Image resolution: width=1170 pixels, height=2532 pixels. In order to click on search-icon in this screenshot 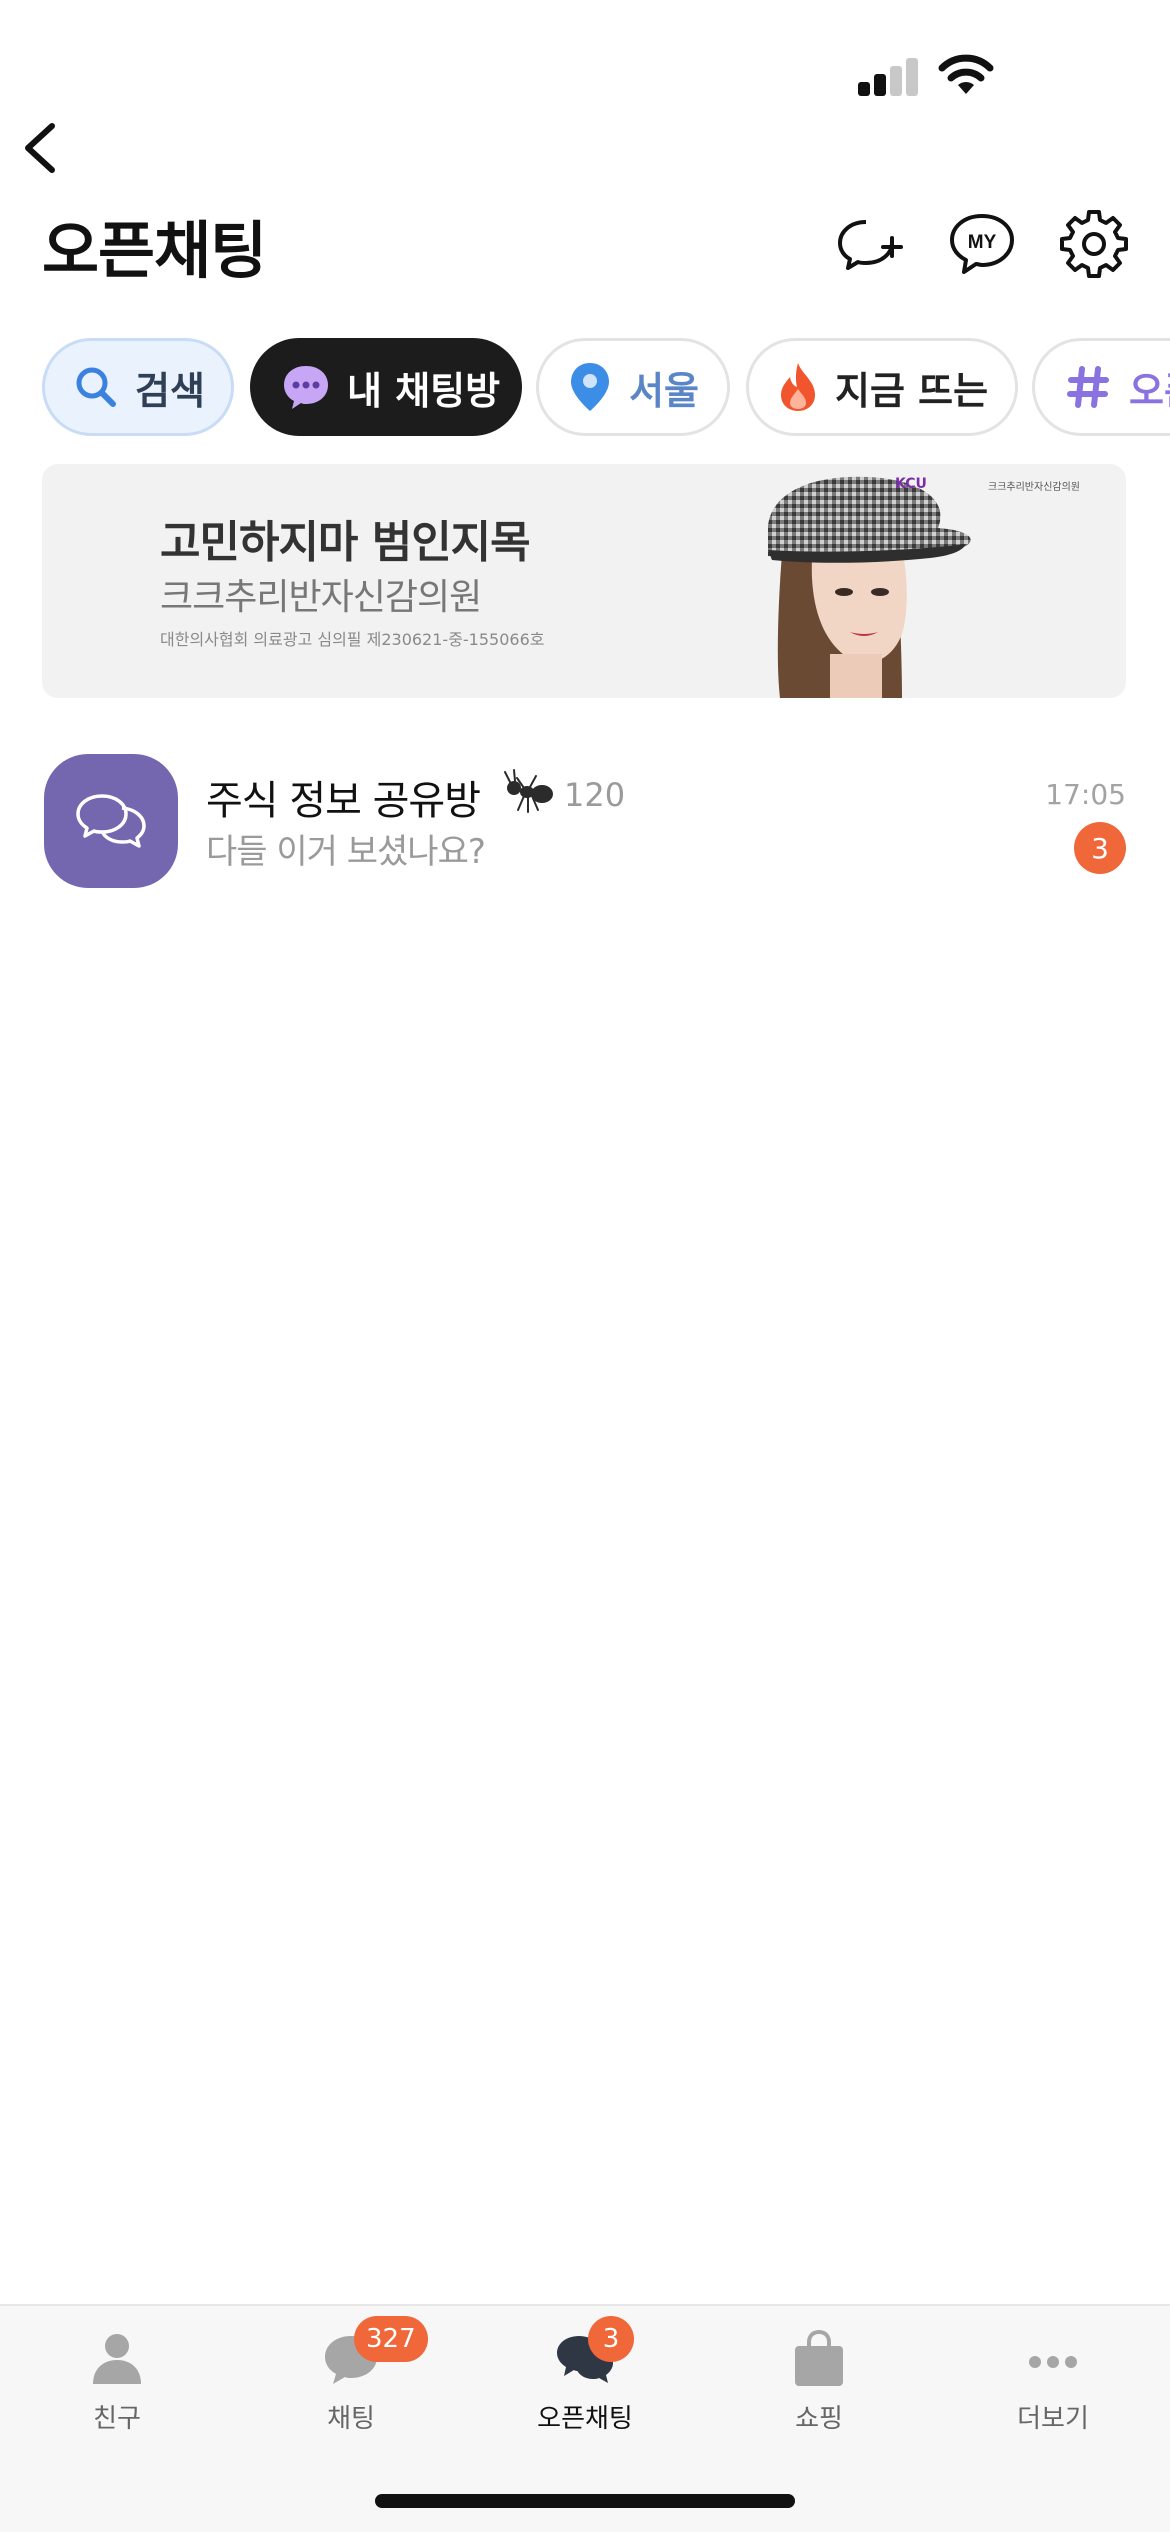, I will do `click(96, 387)`.